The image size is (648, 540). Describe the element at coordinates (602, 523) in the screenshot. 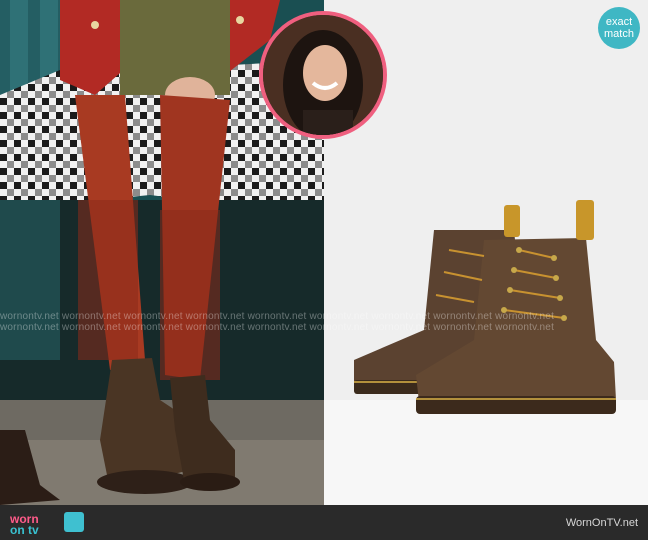

I see `site-name: WornOnTV.net` at that location.